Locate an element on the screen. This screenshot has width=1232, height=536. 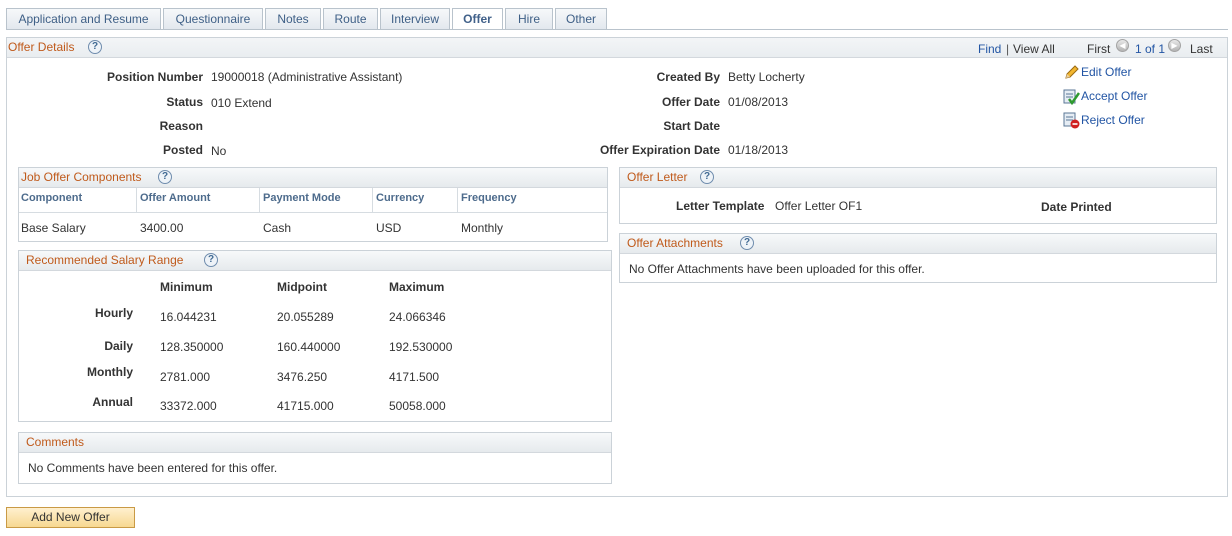
hourly-minimum: 16.044231 is located at coordinates (188, 317).